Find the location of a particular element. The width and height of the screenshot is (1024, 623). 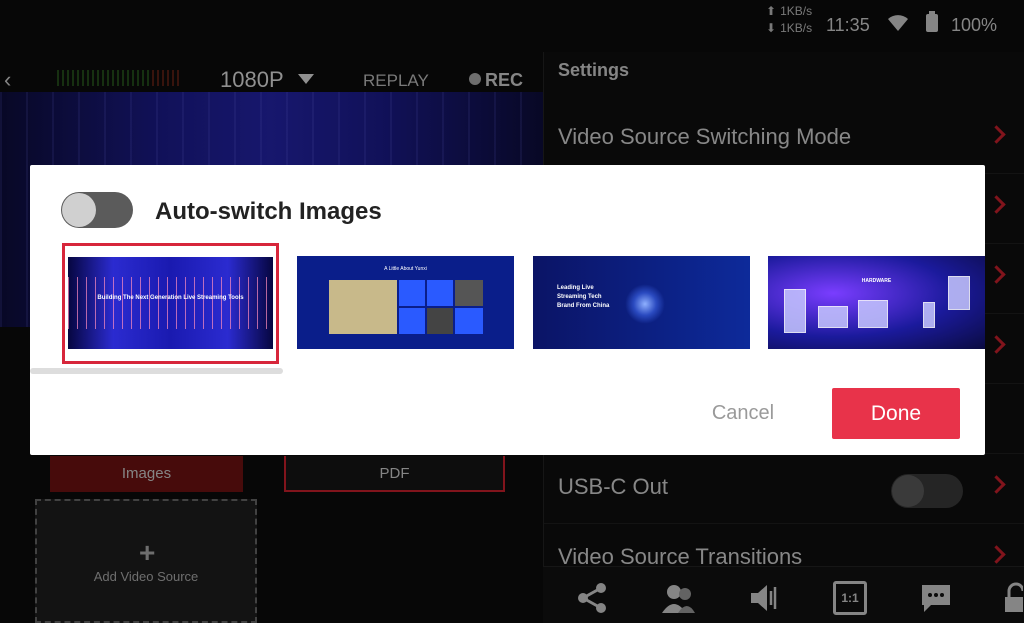

image-thumbnail-2: A Little About Yunxi is located at coordinates (405, 302).